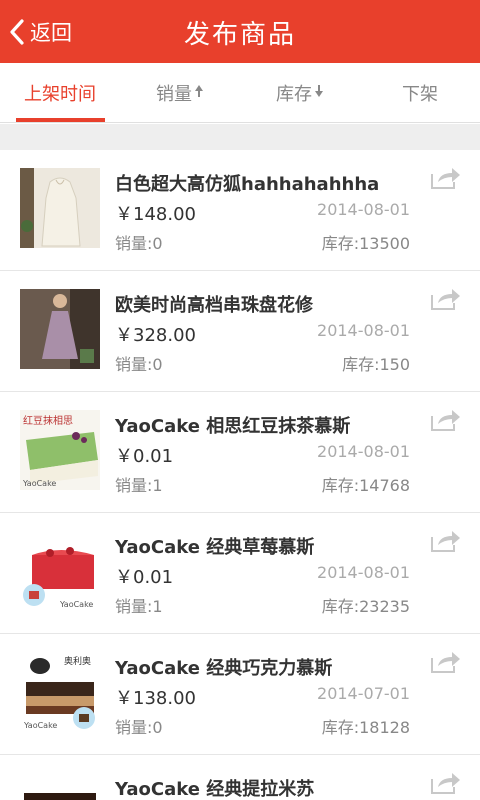  Describe the element at coordinates (365, 485) in the screenshot. I see `product-stock: 库存:14768` at that location.